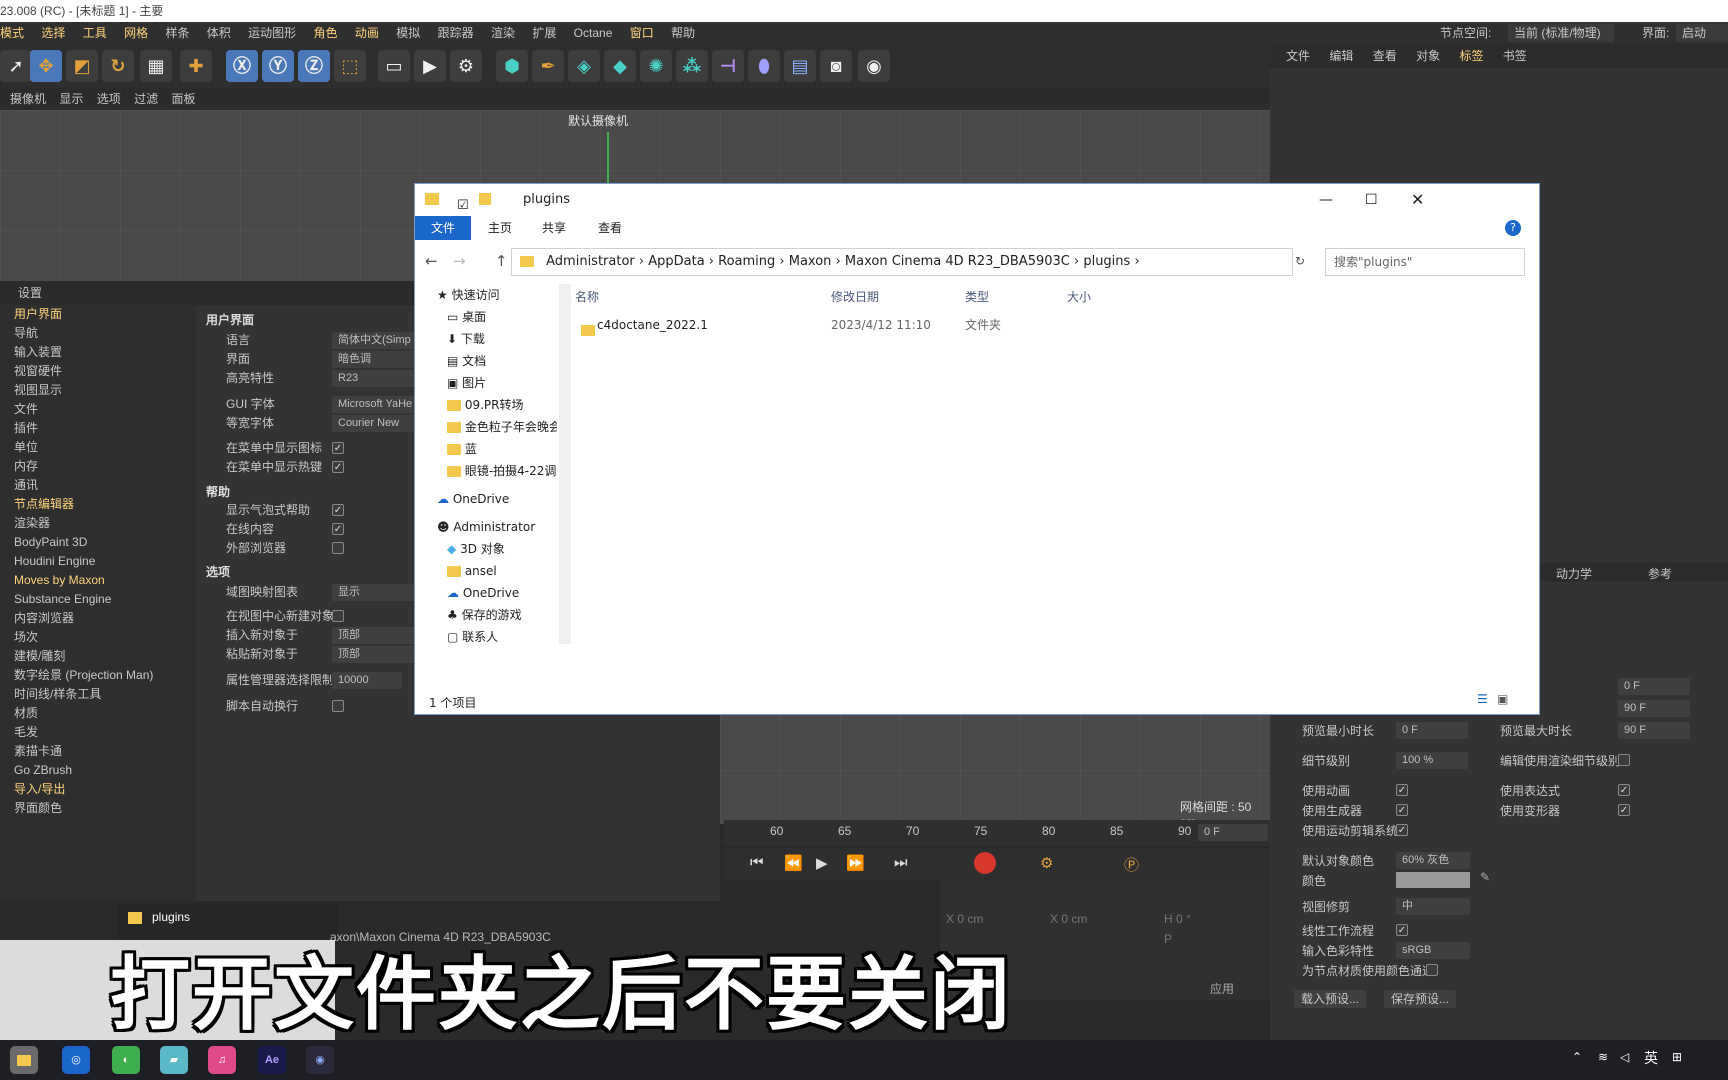 The image size is (1728, 1080). Describe the element at coordinates (1574, 573) in the screenshot. I see `tab-dynamics: 动力学` at that location.